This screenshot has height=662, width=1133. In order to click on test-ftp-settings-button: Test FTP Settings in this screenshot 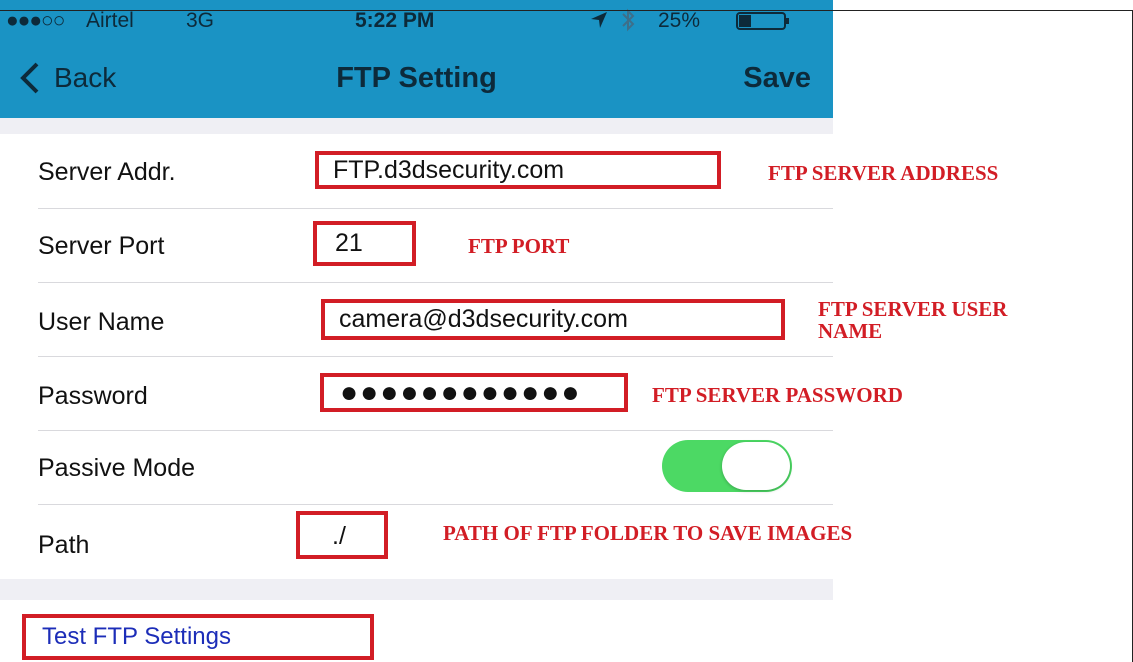, I will do `click(198, 637)`.